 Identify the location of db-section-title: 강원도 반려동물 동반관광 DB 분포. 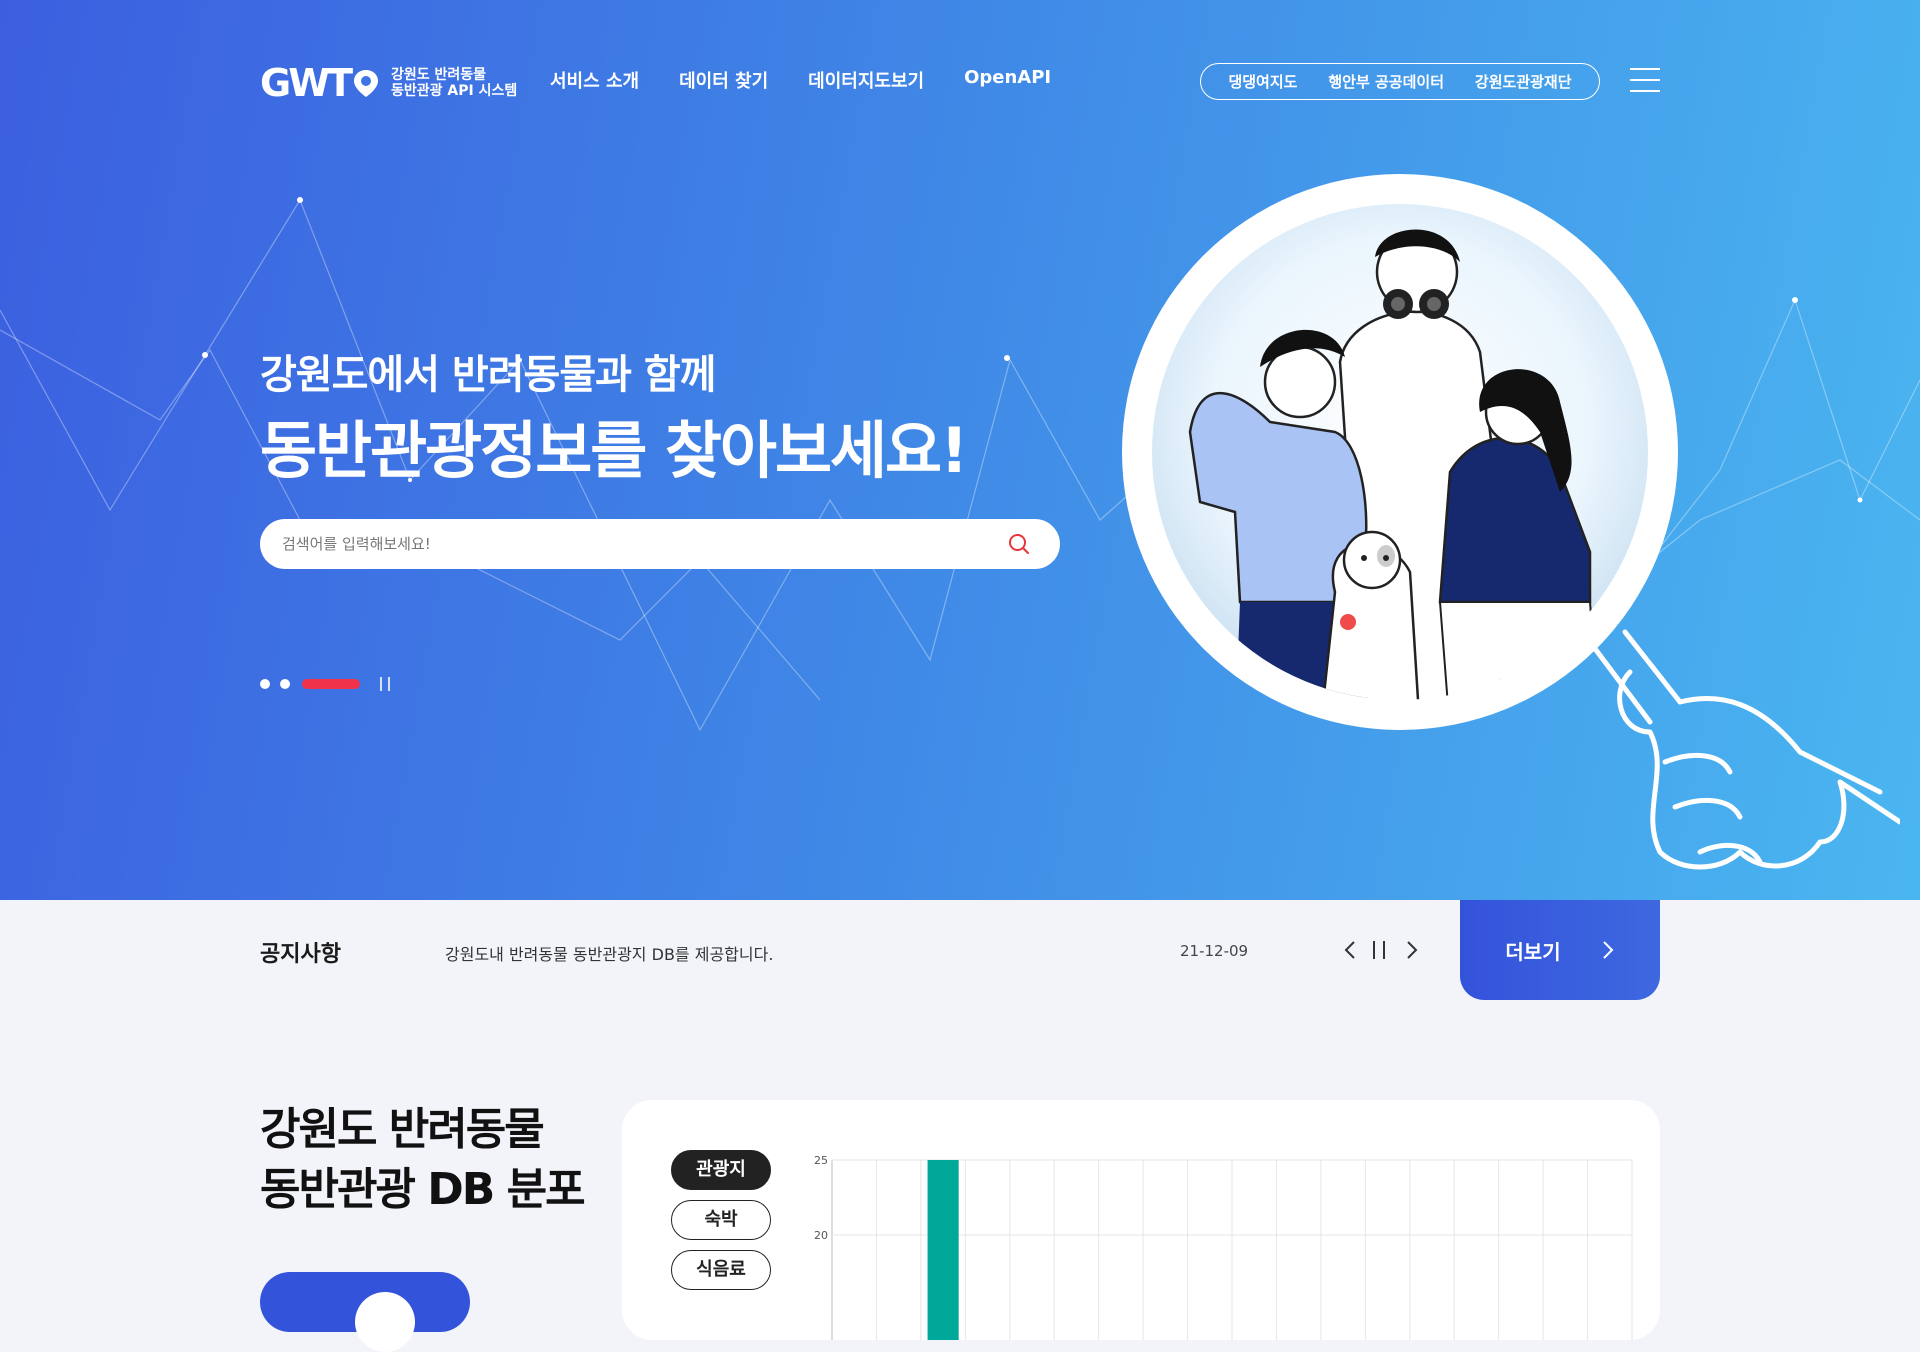
(423, 1160).